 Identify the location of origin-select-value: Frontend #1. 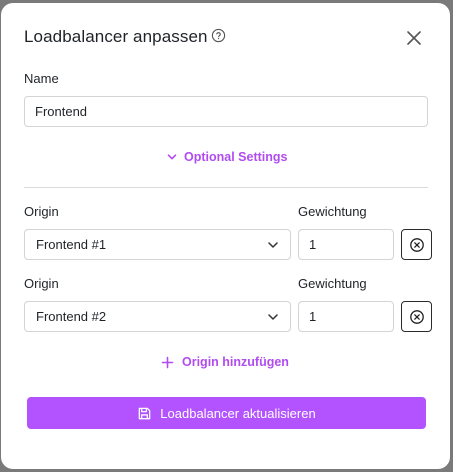
(71, 244).